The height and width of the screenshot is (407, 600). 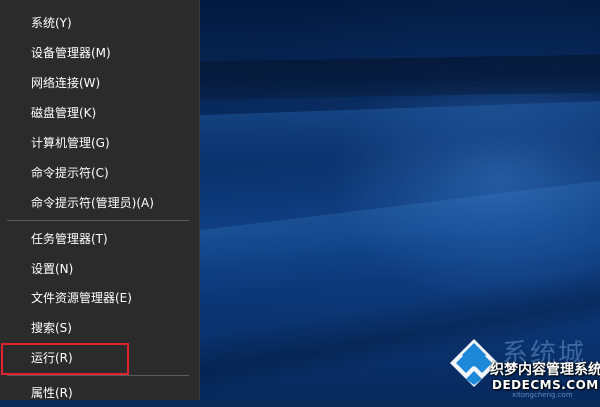 I want to click on menu-item-properties: 属性(R), so click(x=99, y=393).